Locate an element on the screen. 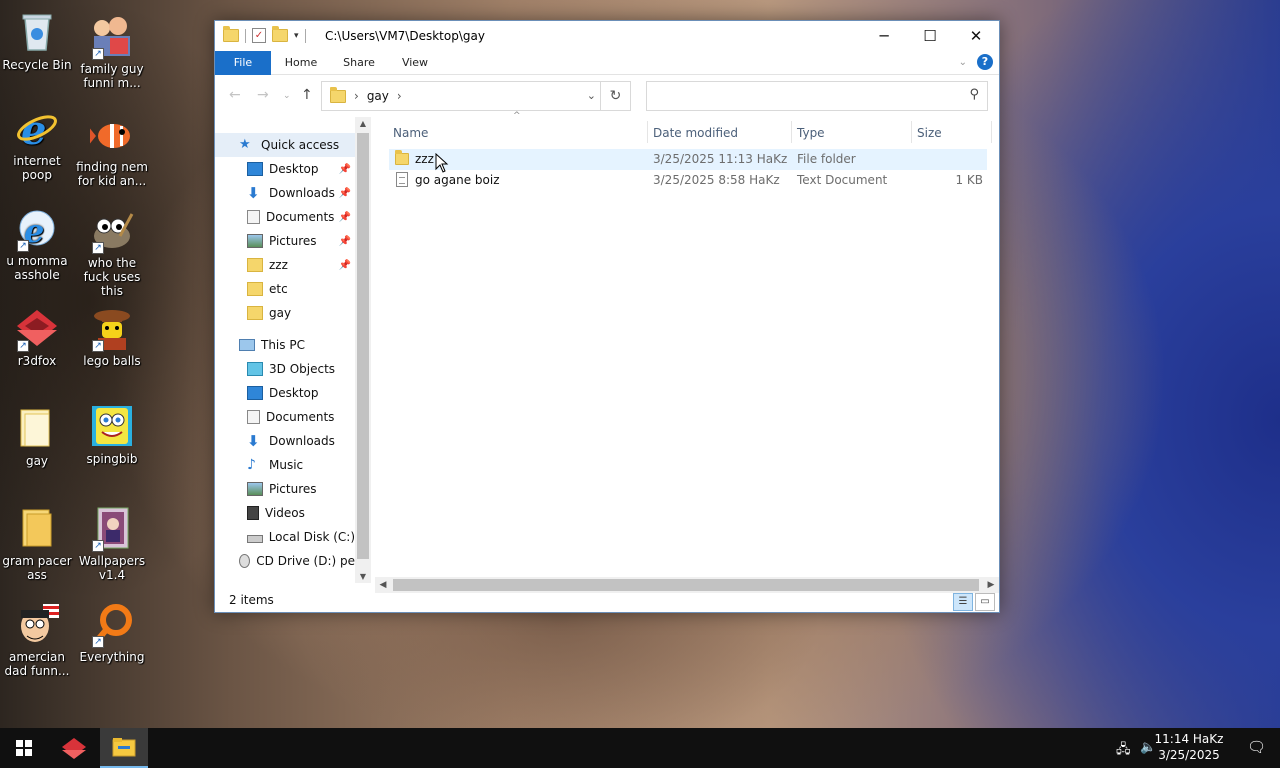 The width and height of the screenshot is (1280, 768). nav-pictures: Pictures 📌 is located at coordinates (285, 241).